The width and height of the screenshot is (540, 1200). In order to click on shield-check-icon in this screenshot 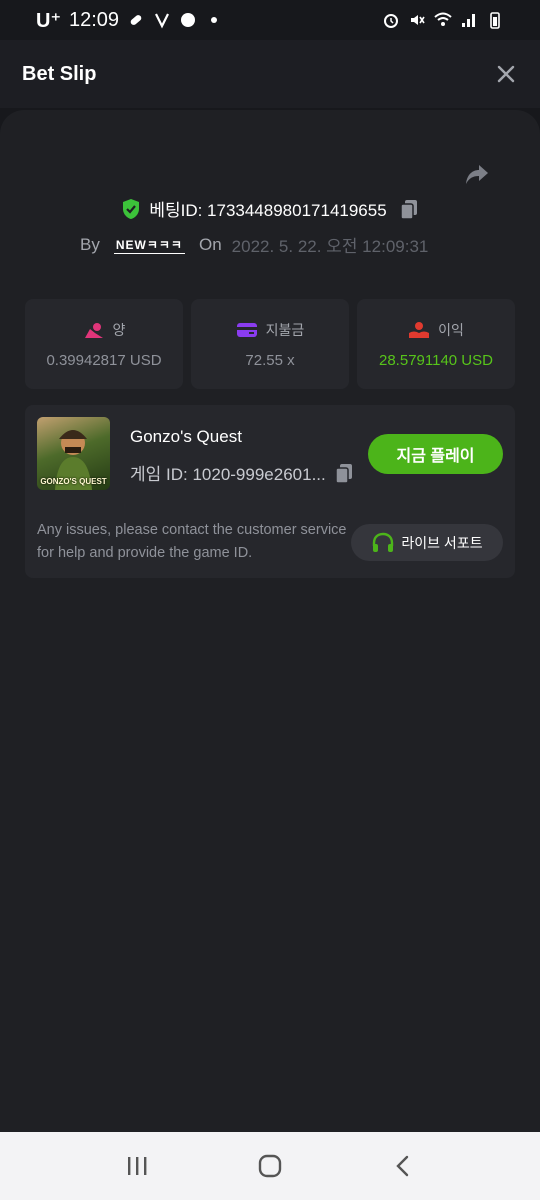, I will do `click(131, 208)`.